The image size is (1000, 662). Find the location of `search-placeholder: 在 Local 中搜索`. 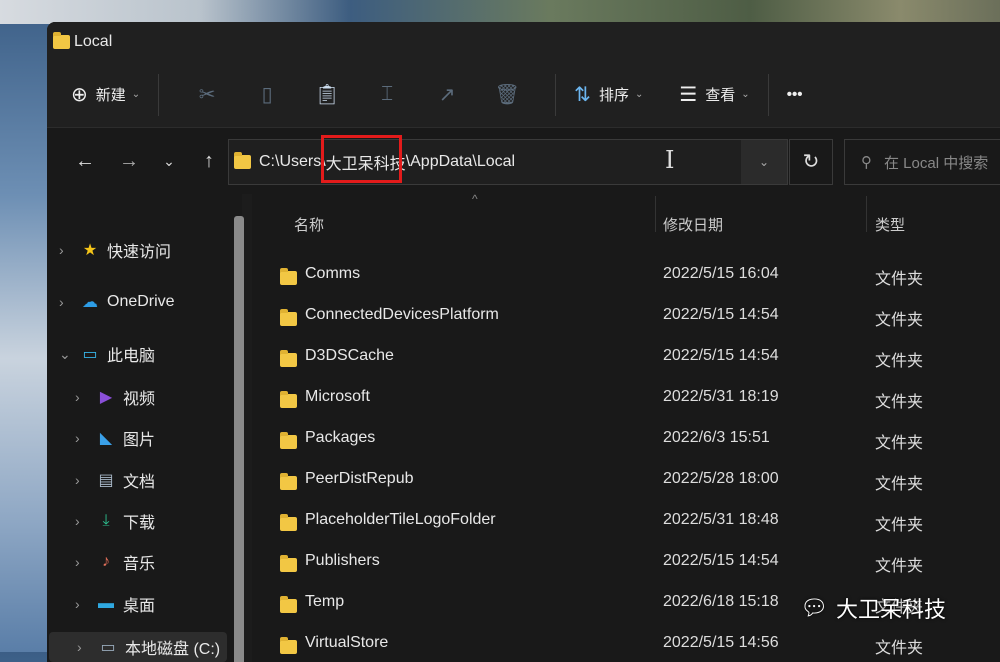

search-placeholder: 在 Local 中搜索 is located at coordinates (936, 163).